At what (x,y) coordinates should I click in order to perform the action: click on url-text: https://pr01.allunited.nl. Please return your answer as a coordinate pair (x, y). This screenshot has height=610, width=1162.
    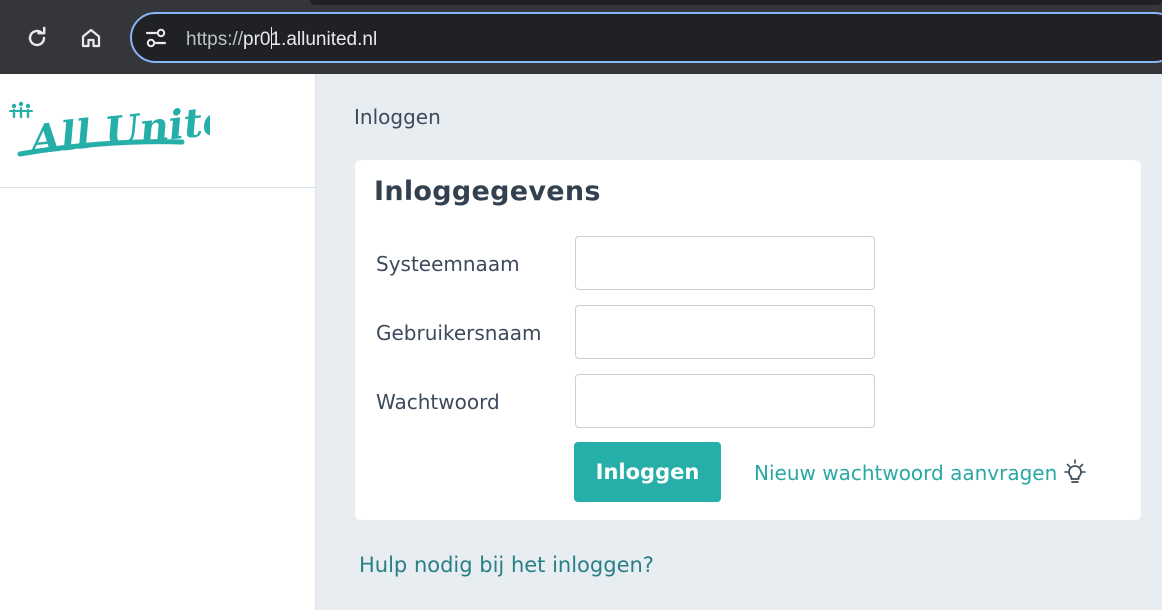
    Looking at the image, I should click on (281, 39).